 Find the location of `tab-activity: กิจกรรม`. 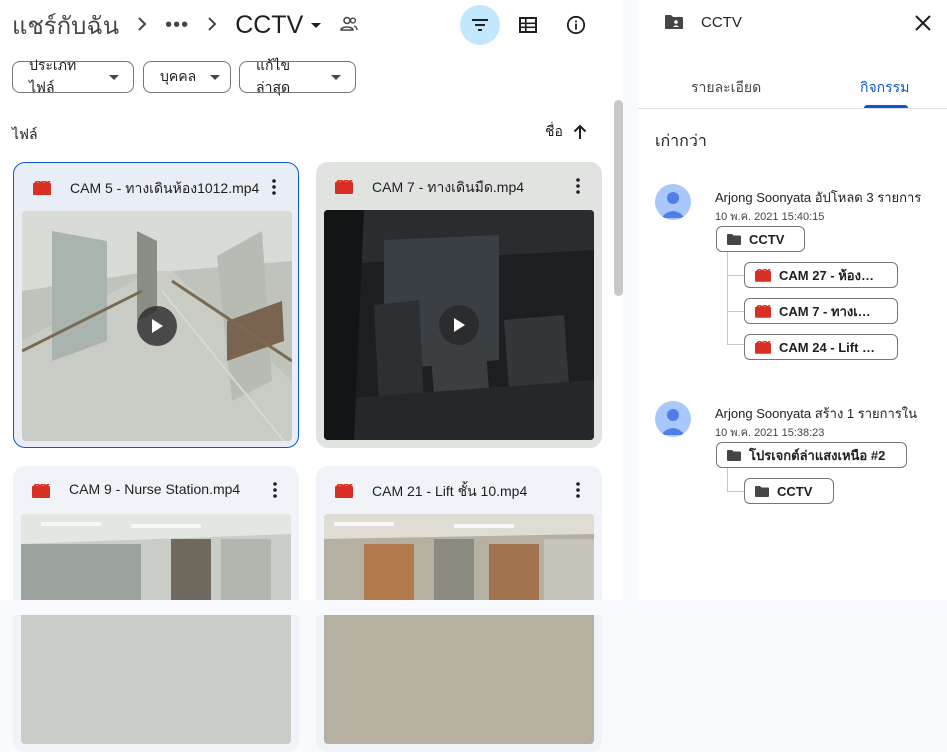

tab-activity: กิจกรรม is located at coordinates (884, 88).